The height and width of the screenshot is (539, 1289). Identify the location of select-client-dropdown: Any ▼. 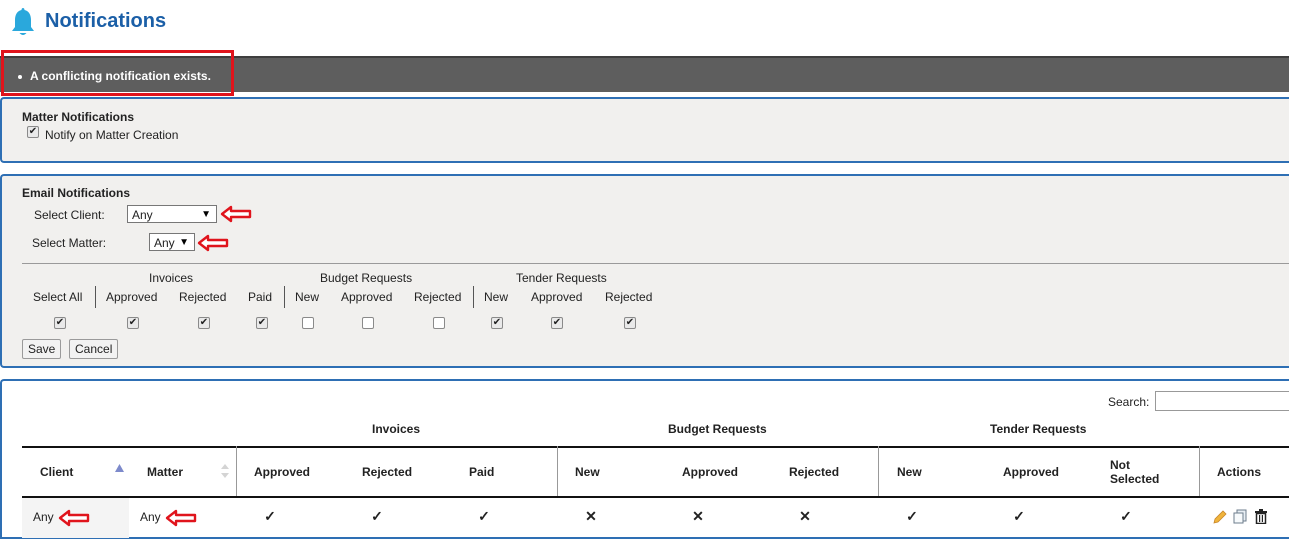
(172, 214).